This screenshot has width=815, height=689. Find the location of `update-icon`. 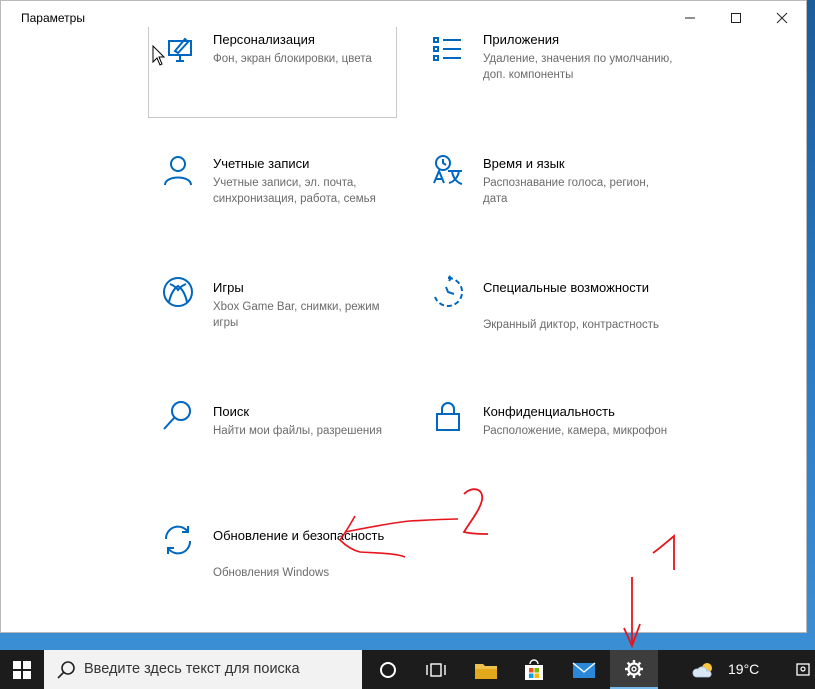

update-icon is located at coordinates (178, 540).